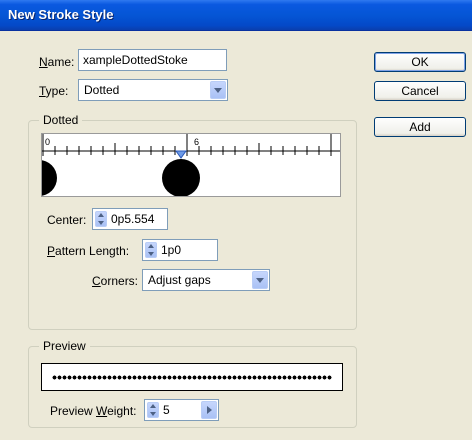 This screenshot has height=440, width=472. What do you see at coordinates (47, 142) in the screenshot?
I see `ruler-start-label: 0` at bounding box center [47, 142].